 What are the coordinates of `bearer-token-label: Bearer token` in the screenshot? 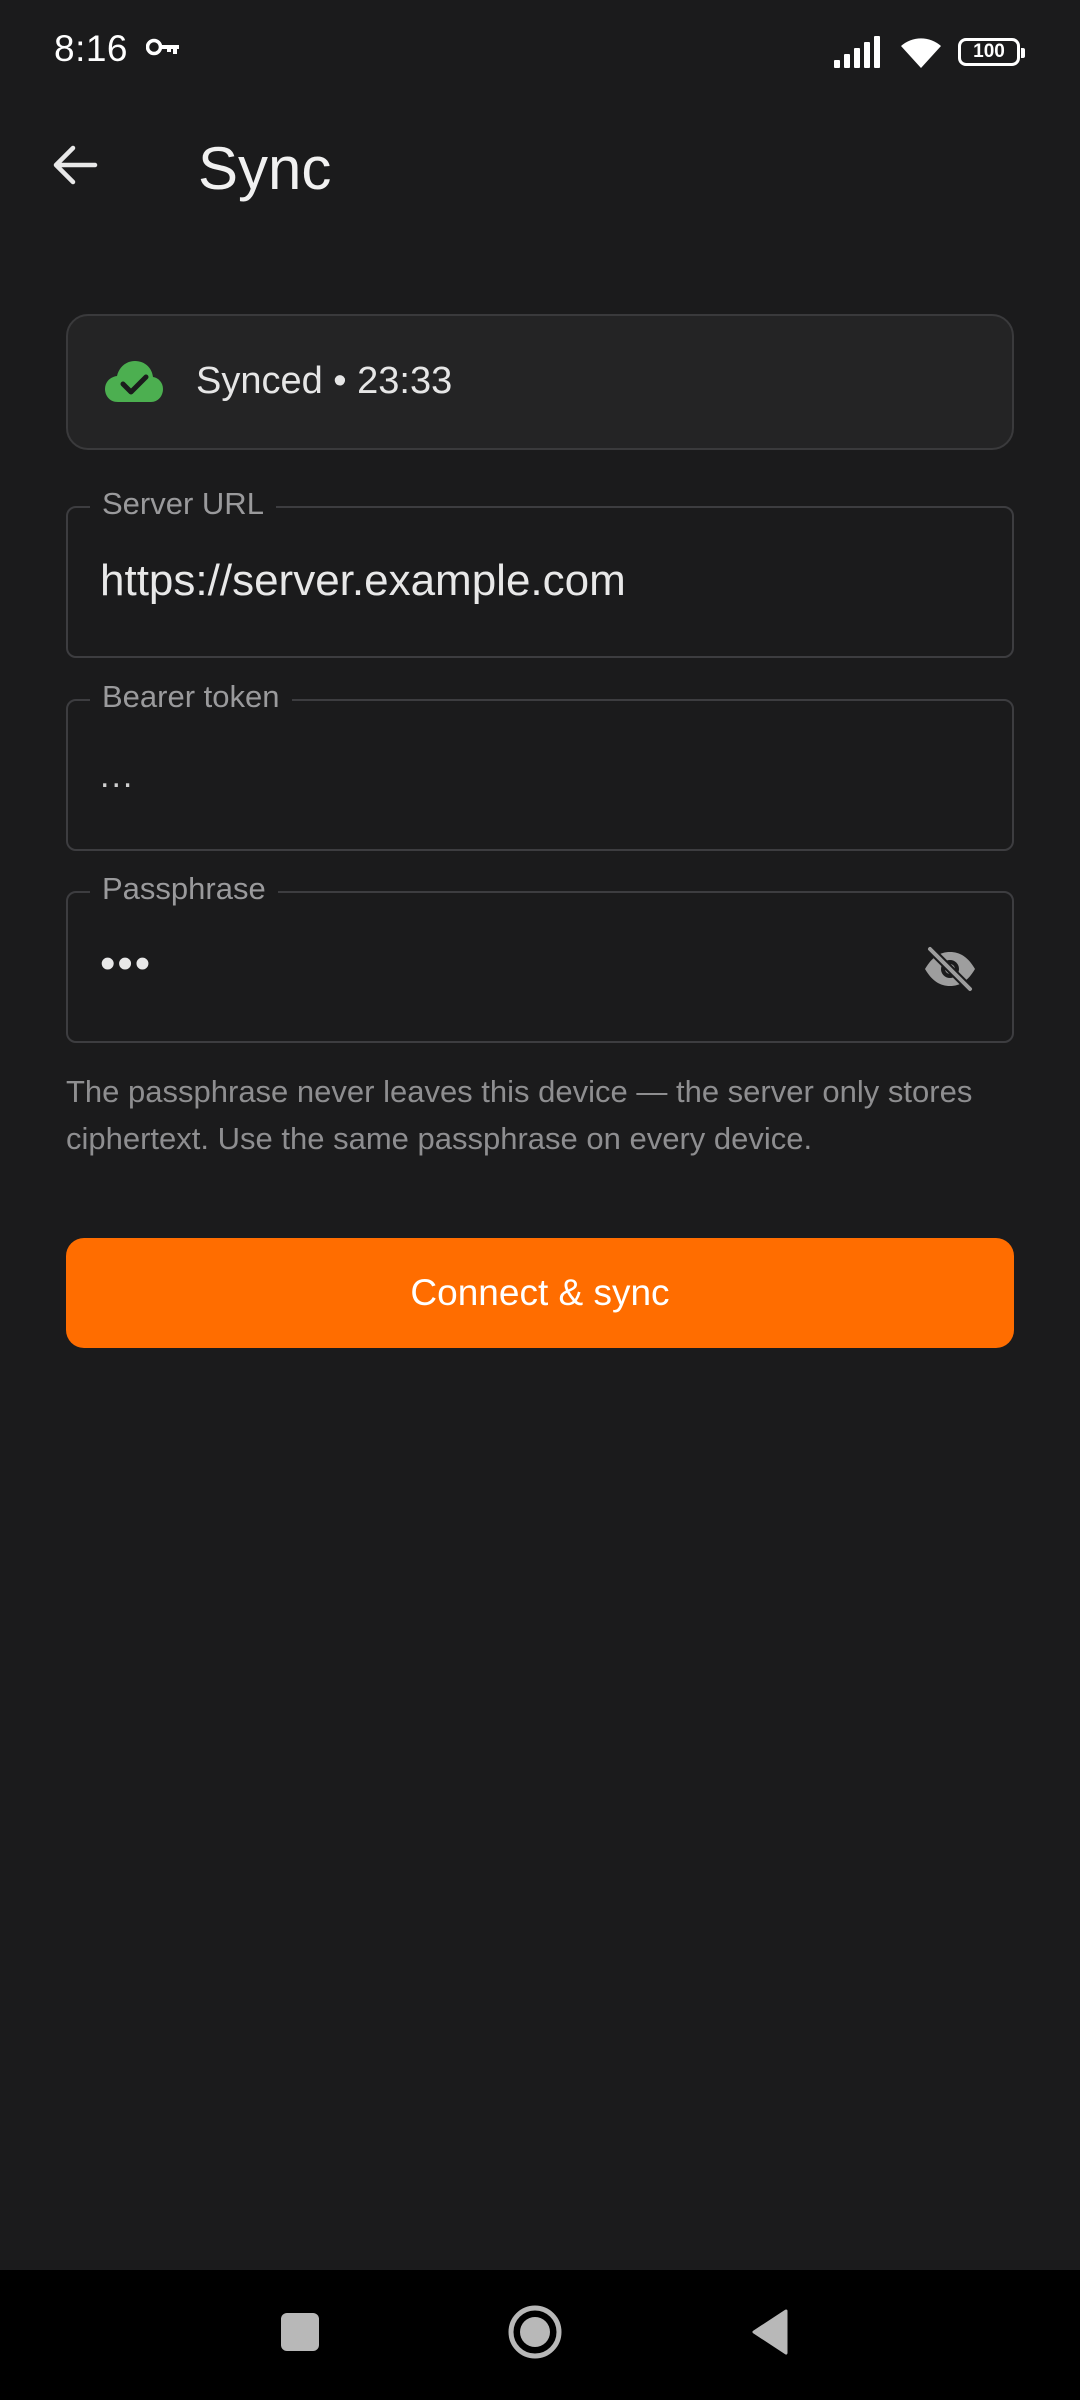 It's located at (191, 697).